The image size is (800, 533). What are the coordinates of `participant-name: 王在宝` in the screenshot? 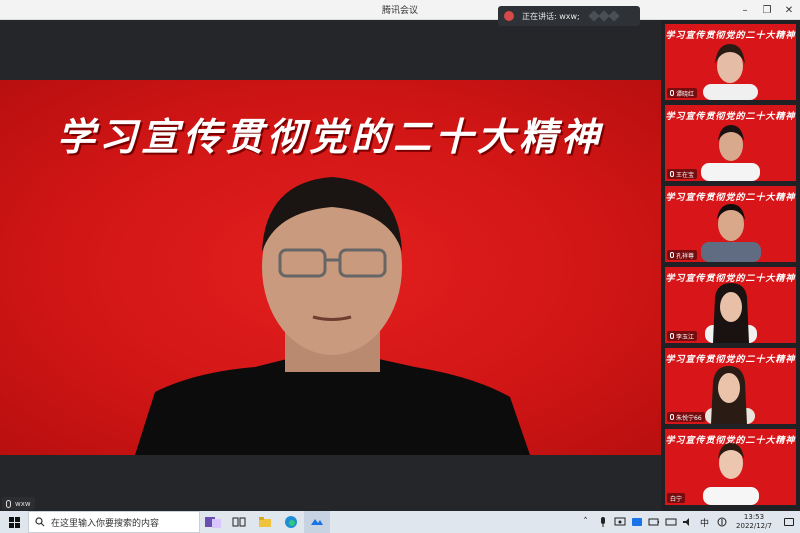 It's located at (682, 174).